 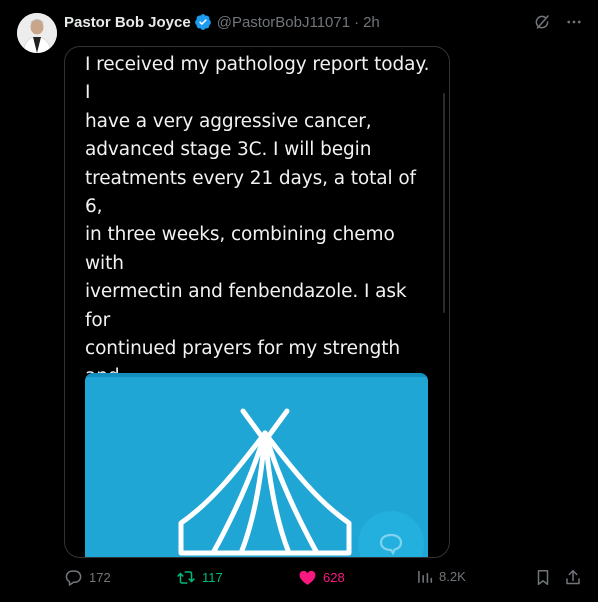 I want to click on repost-count: 117, so click(x=212, y=577).